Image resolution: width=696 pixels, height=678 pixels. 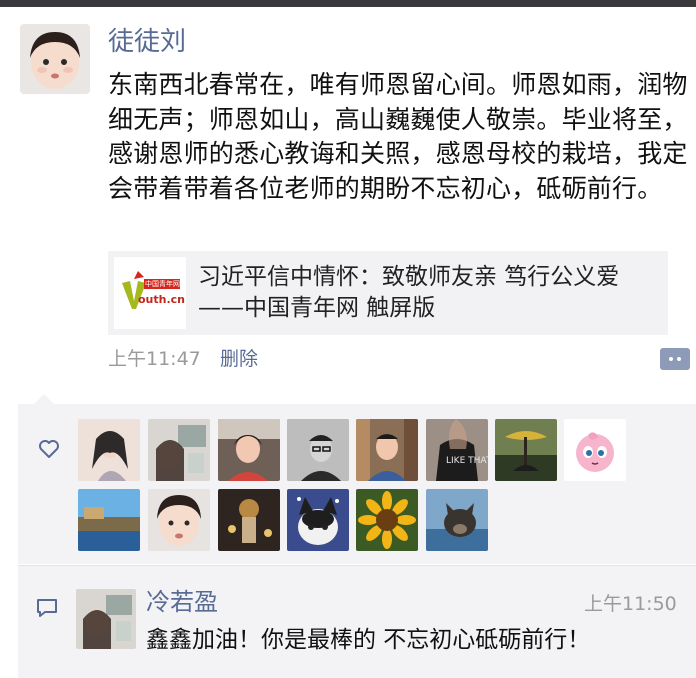 What do you see at coordinates (47, 608) in the screenshot?
I see `comment-icon` at bounding box center [47, 608].